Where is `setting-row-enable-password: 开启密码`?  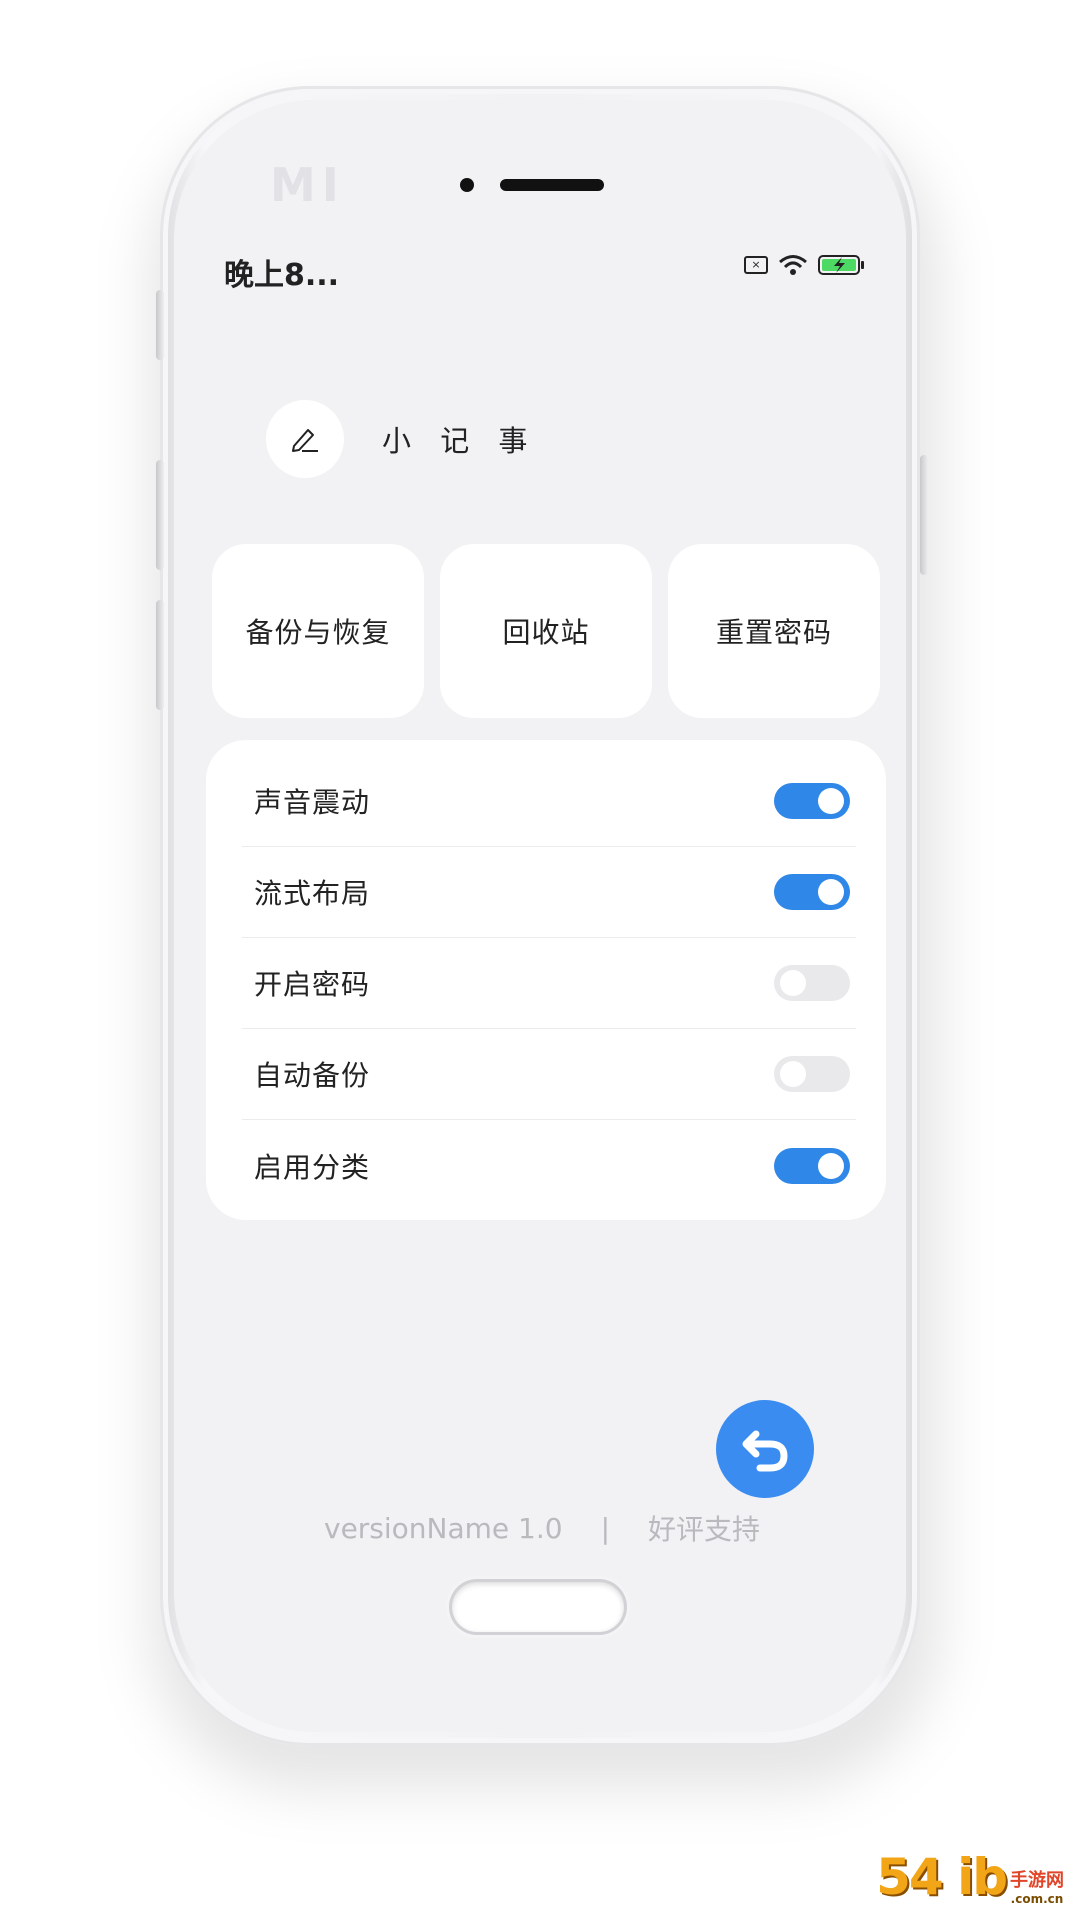
setting-row-enable-password: 开启密码 is located at coordinates (549, 983).